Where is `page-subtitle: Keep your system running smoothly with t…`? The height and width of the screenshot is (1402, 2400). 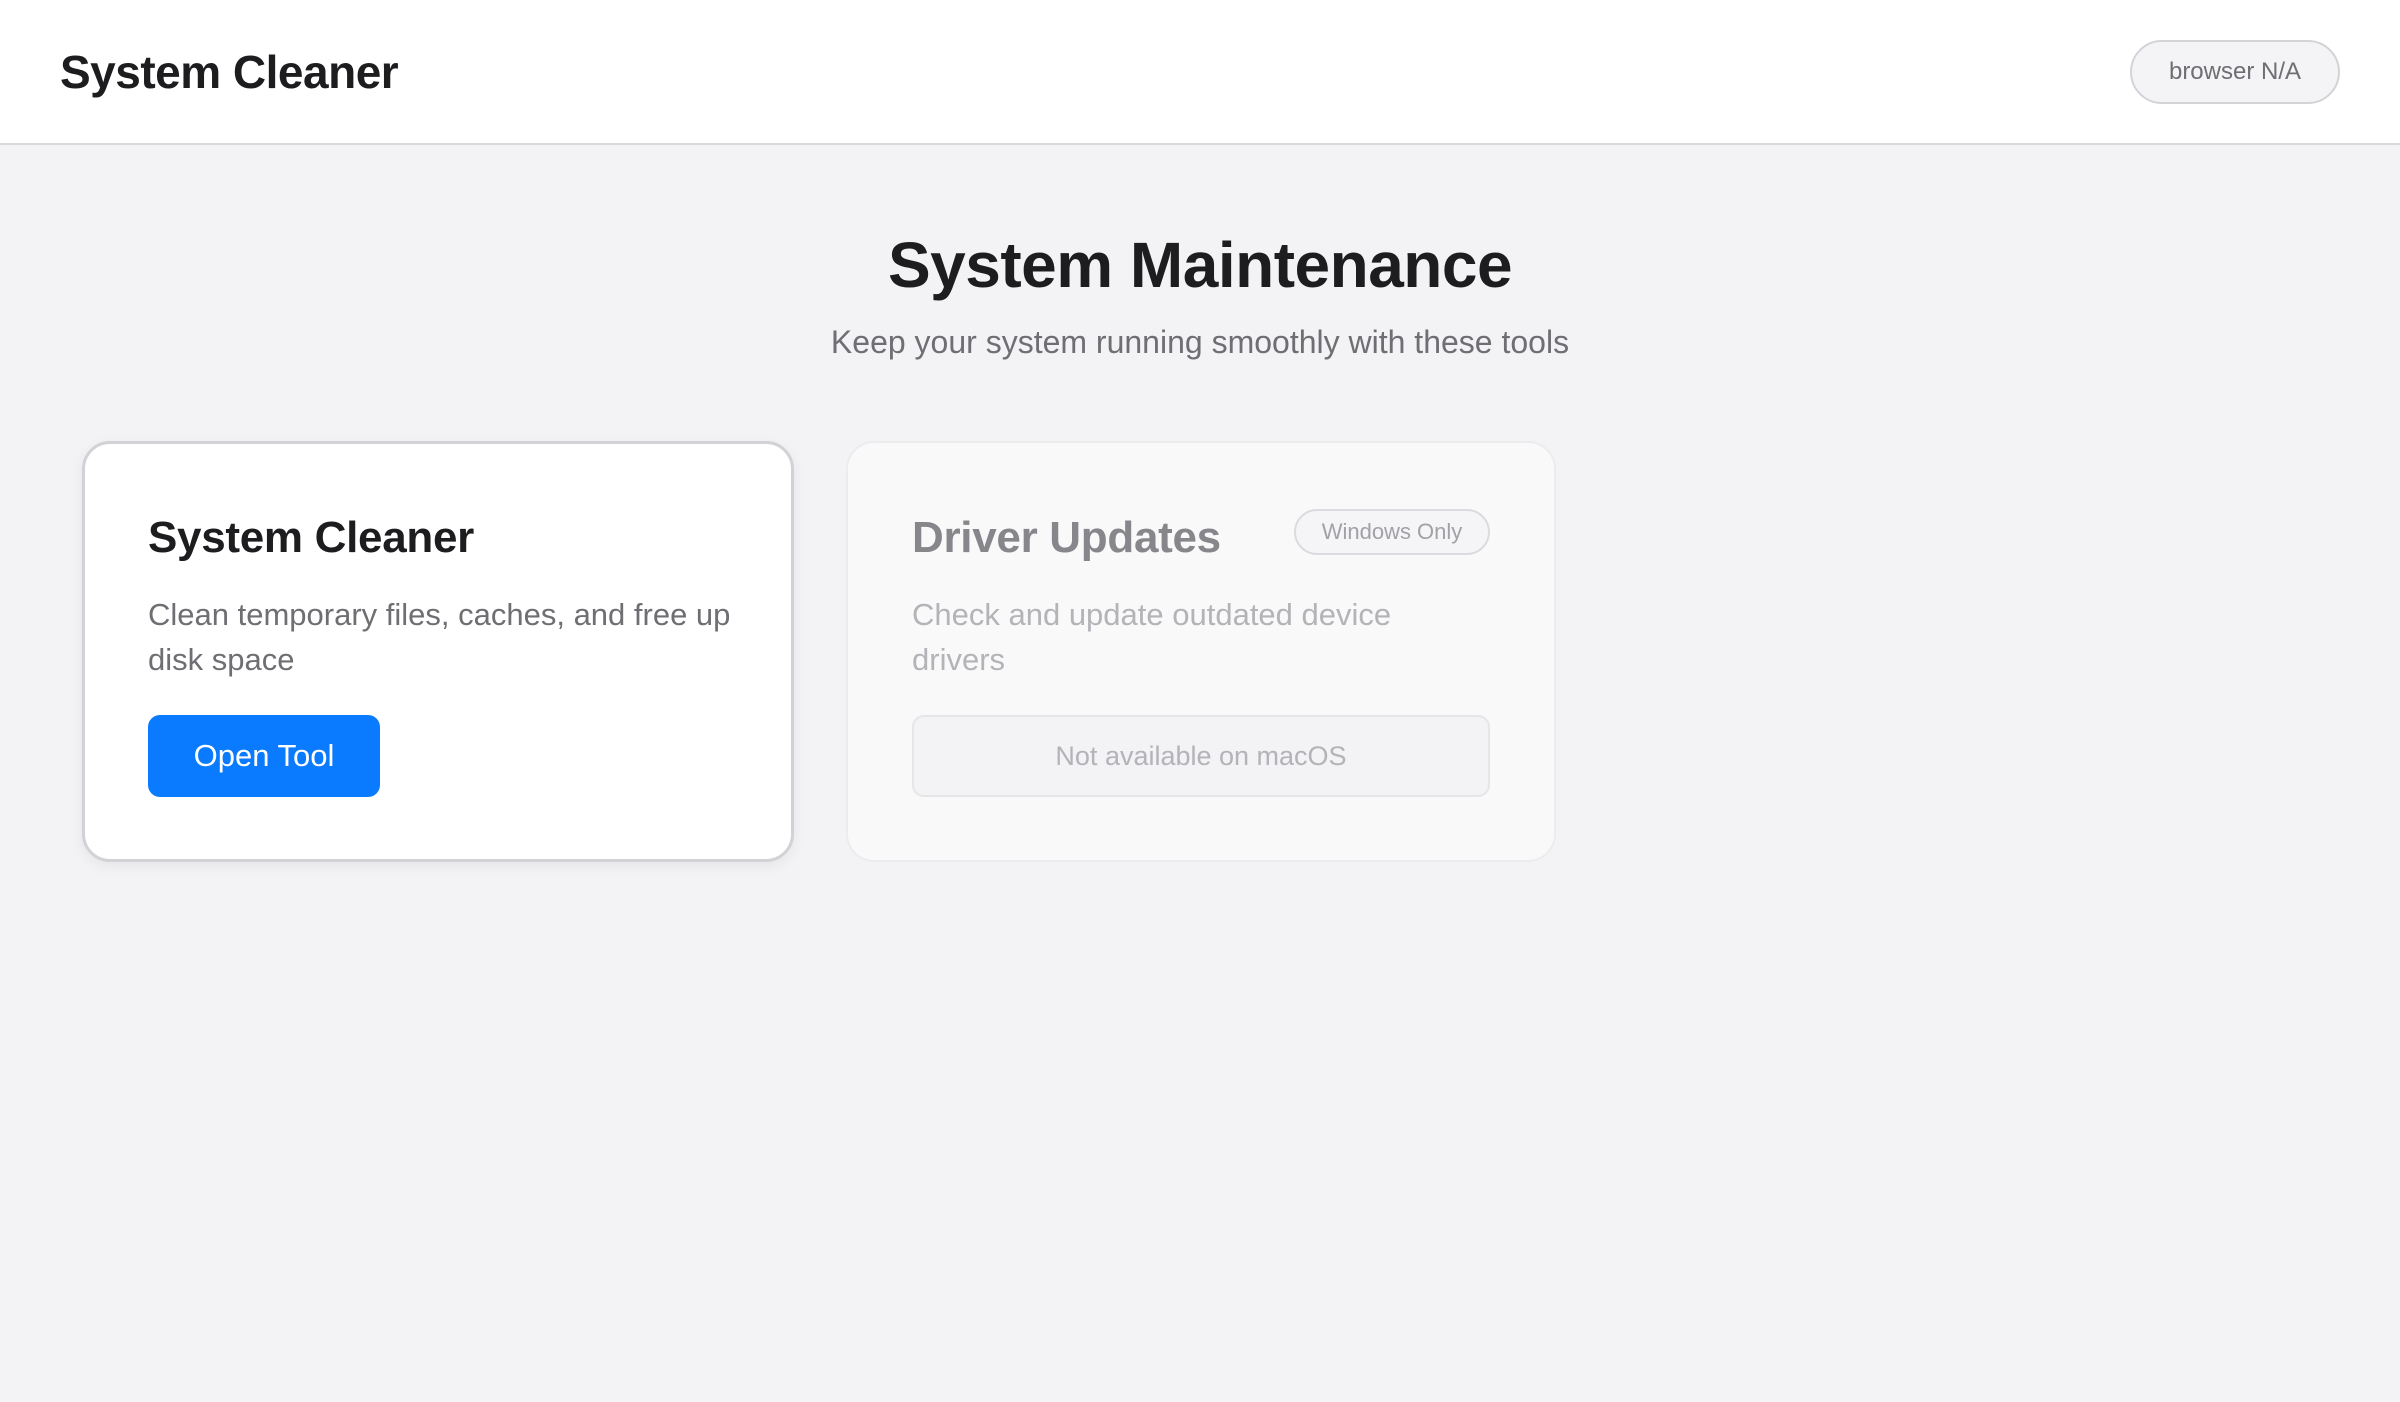
page-subtitle: Keep your system running smoothly with t… is located at coordinates (1200, 342).